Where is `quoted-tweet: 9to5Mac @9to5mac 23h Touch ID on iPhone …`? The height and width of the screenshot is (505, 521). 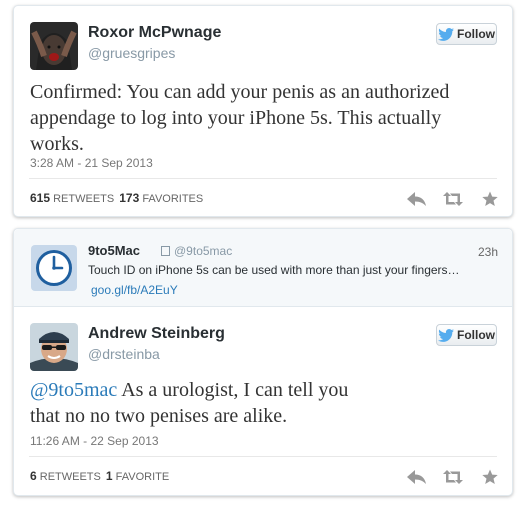 quoted-tweet: 9to5Mac @9to5mac 23h Touch ID on iPhone … is located at coordinates (263, 268).